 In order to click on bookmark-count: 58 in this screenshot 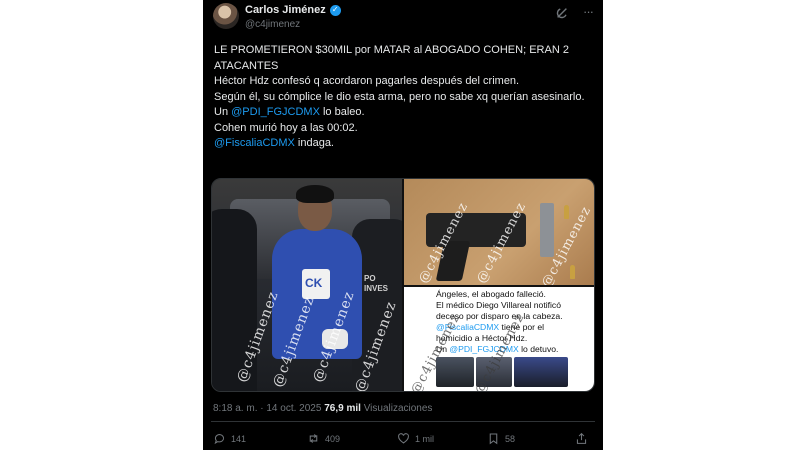, I will do `click(510, 438)`.